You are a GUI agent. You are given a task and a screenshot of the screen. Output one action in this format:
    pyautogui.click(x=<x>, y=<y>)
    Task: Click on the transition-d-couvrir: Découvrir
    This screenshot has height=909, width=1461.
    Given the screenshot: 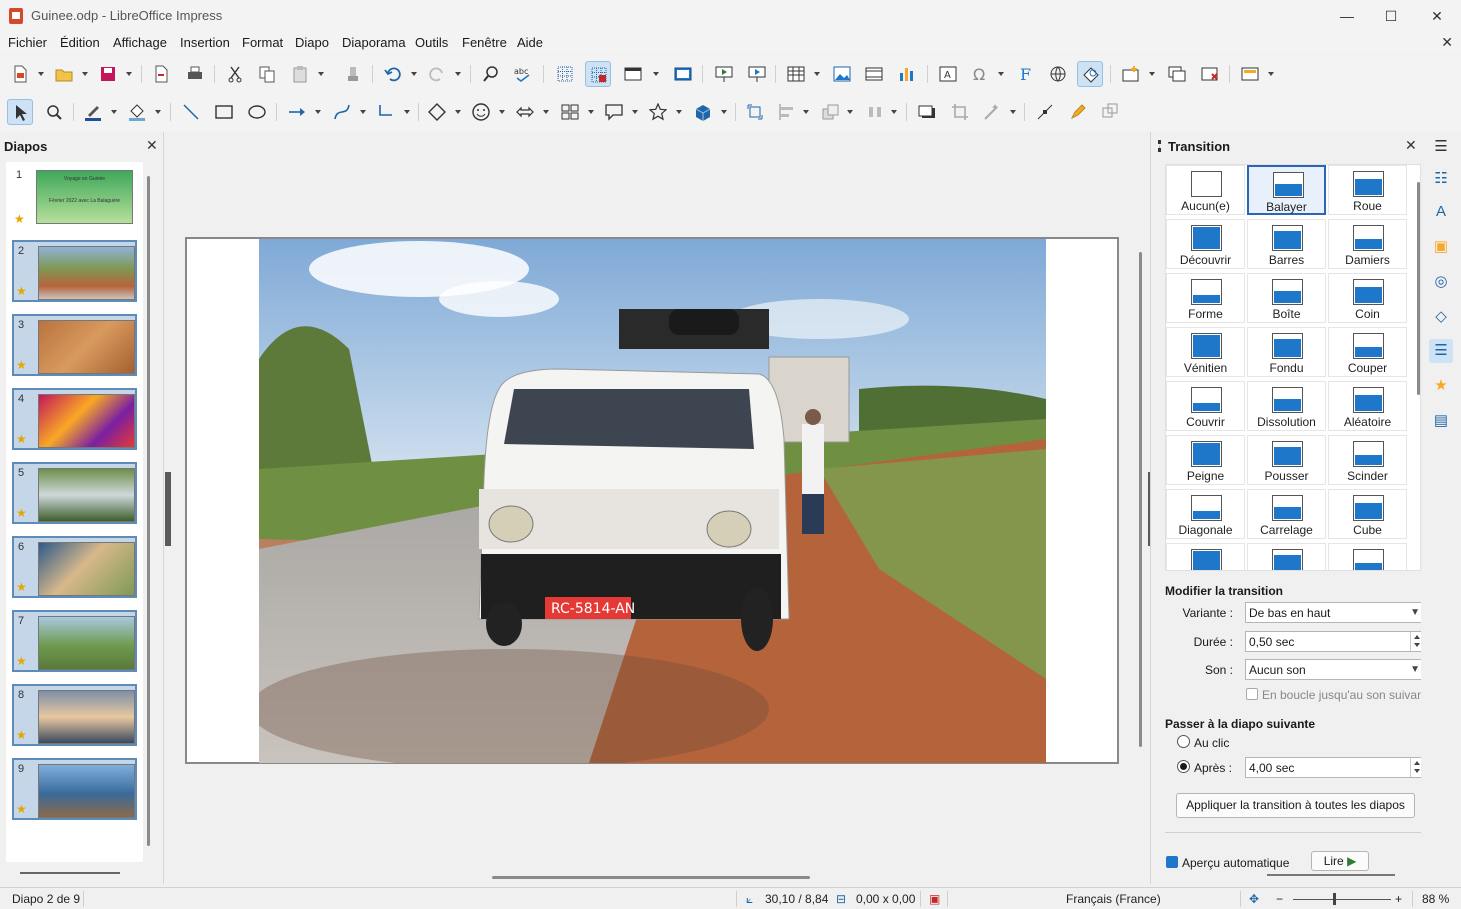 What is the action you would take?
    pyautogui.click(x=1205, y=244)
    